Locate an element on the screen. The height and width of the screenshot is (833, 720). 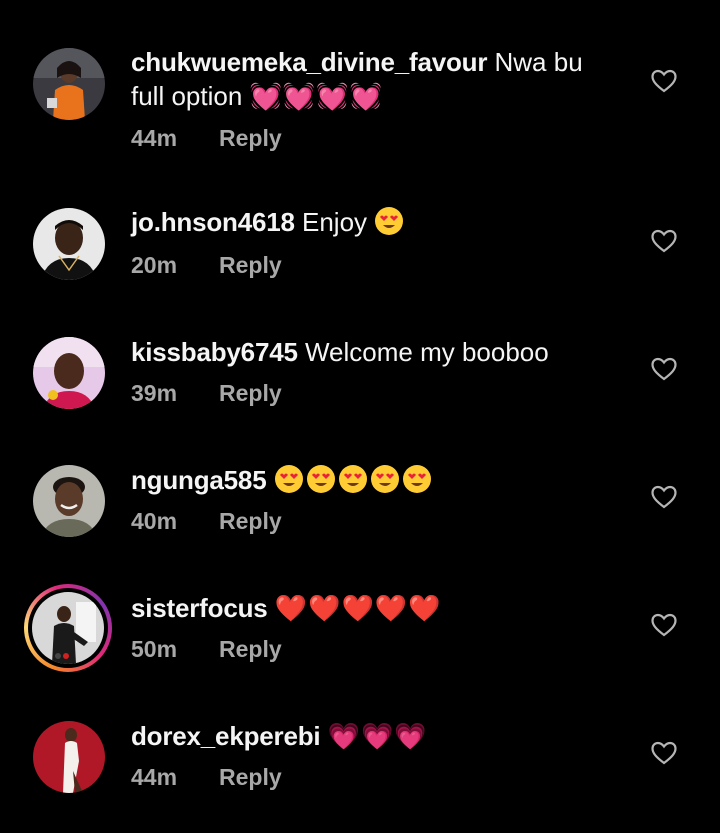
comment-username: dorex_ekperebi is located at coordinates (226, 736).